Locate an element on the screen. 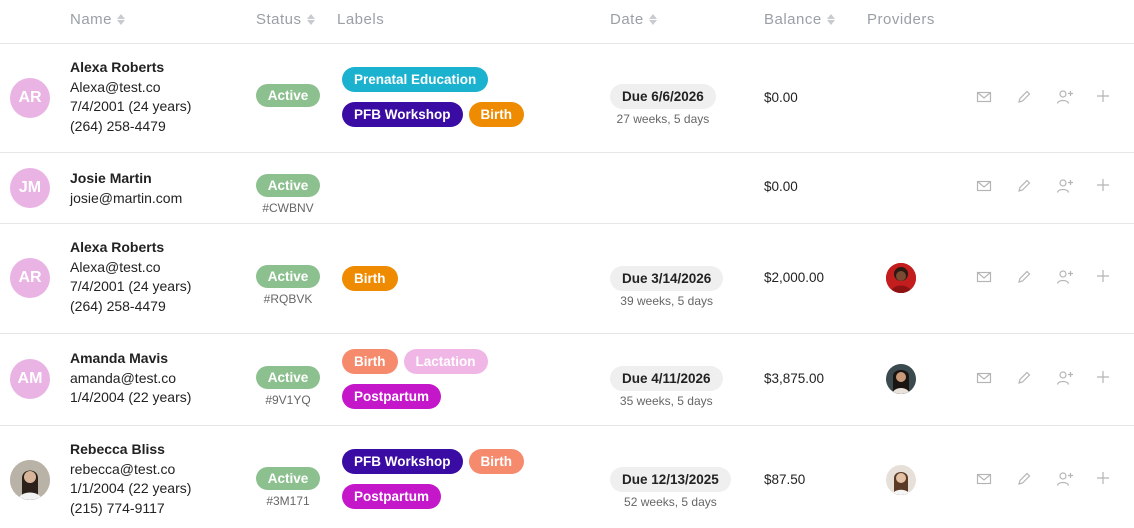  column-header-providers: Providers is located at coordinates (901, 19).